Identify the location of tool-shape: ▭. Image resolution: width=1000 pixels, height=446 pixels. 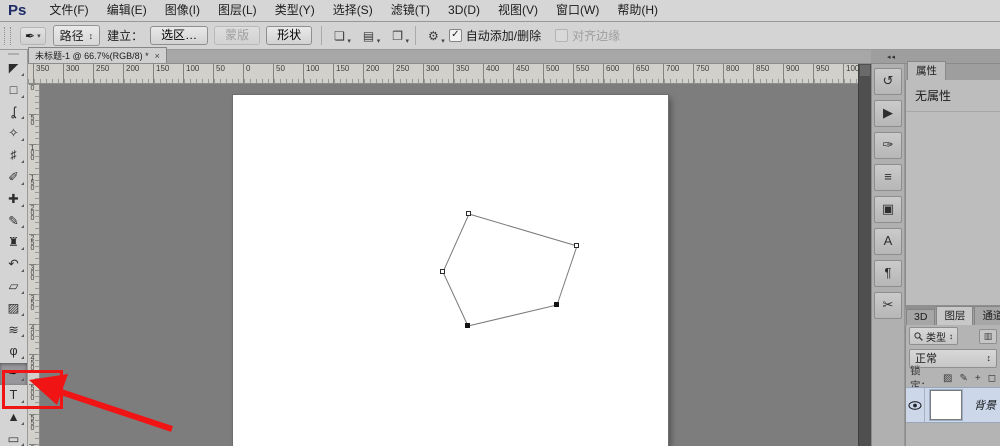
(13, 437).